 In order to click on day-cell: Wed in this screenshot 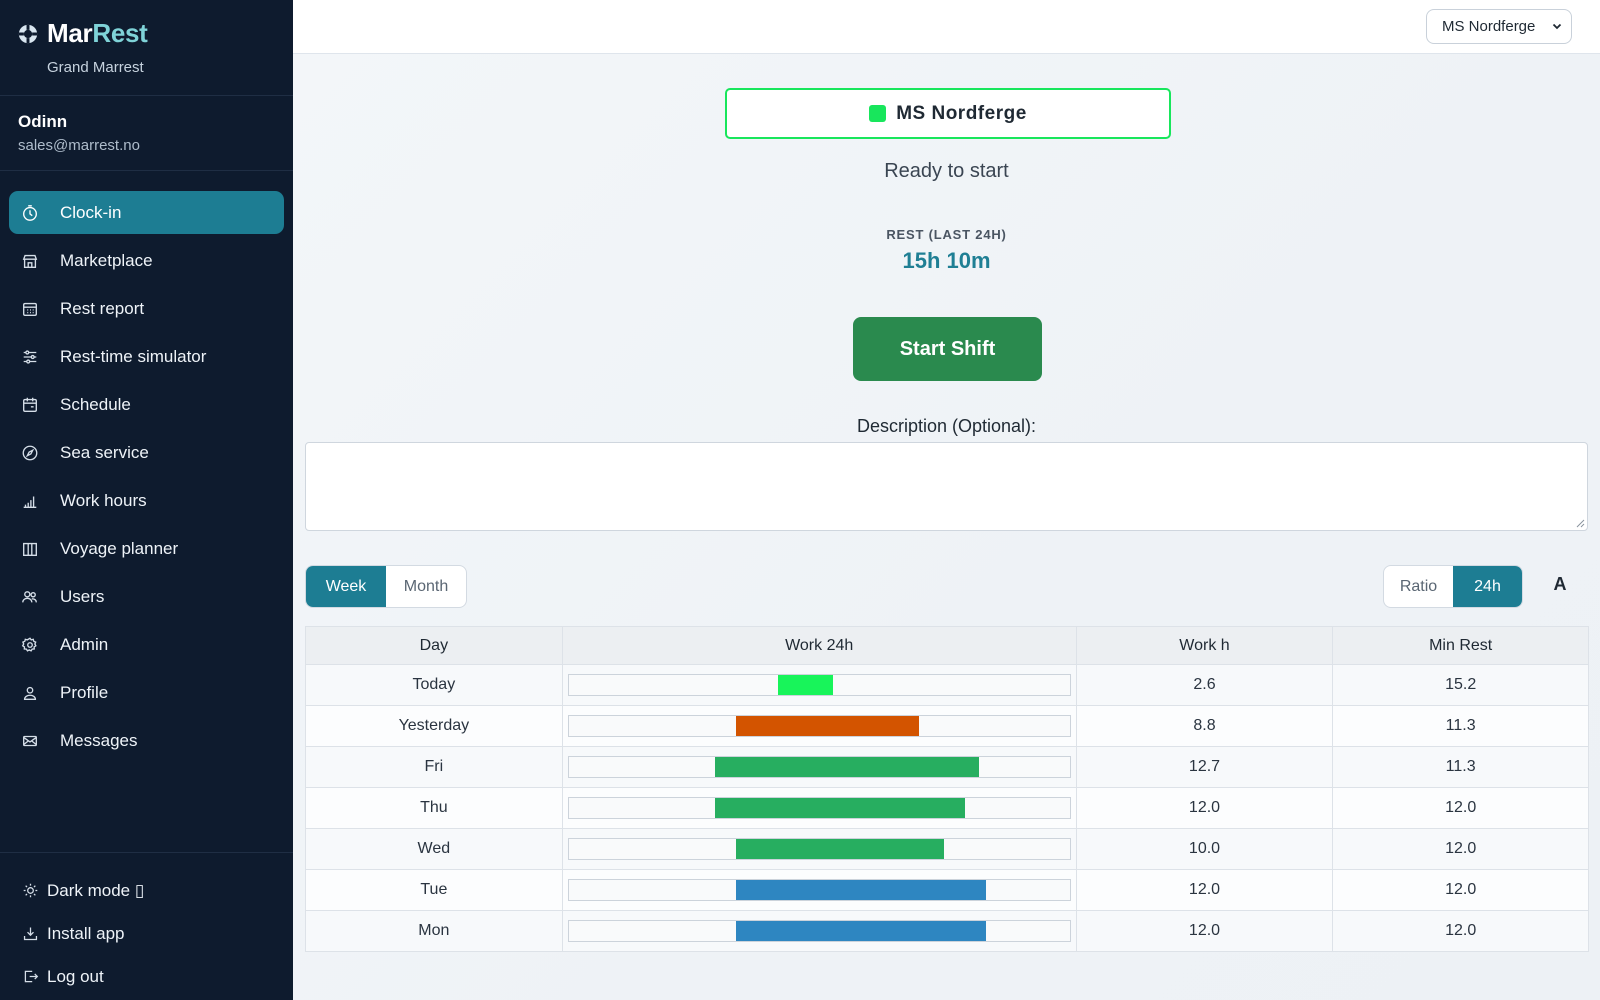, I will do `click(434, 849)`.